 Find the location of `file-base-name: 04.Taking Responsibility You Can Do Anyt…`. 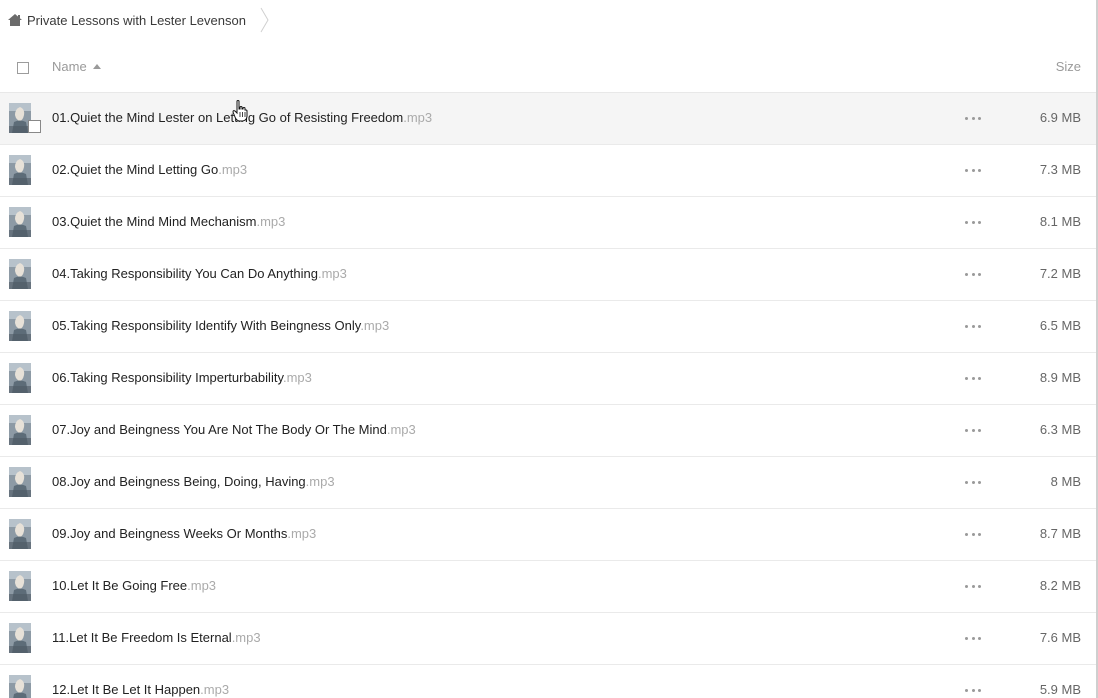

file-base-name: 04.Taking Responsibility You Can Do Anyt… is located at coordinates (185, 273).